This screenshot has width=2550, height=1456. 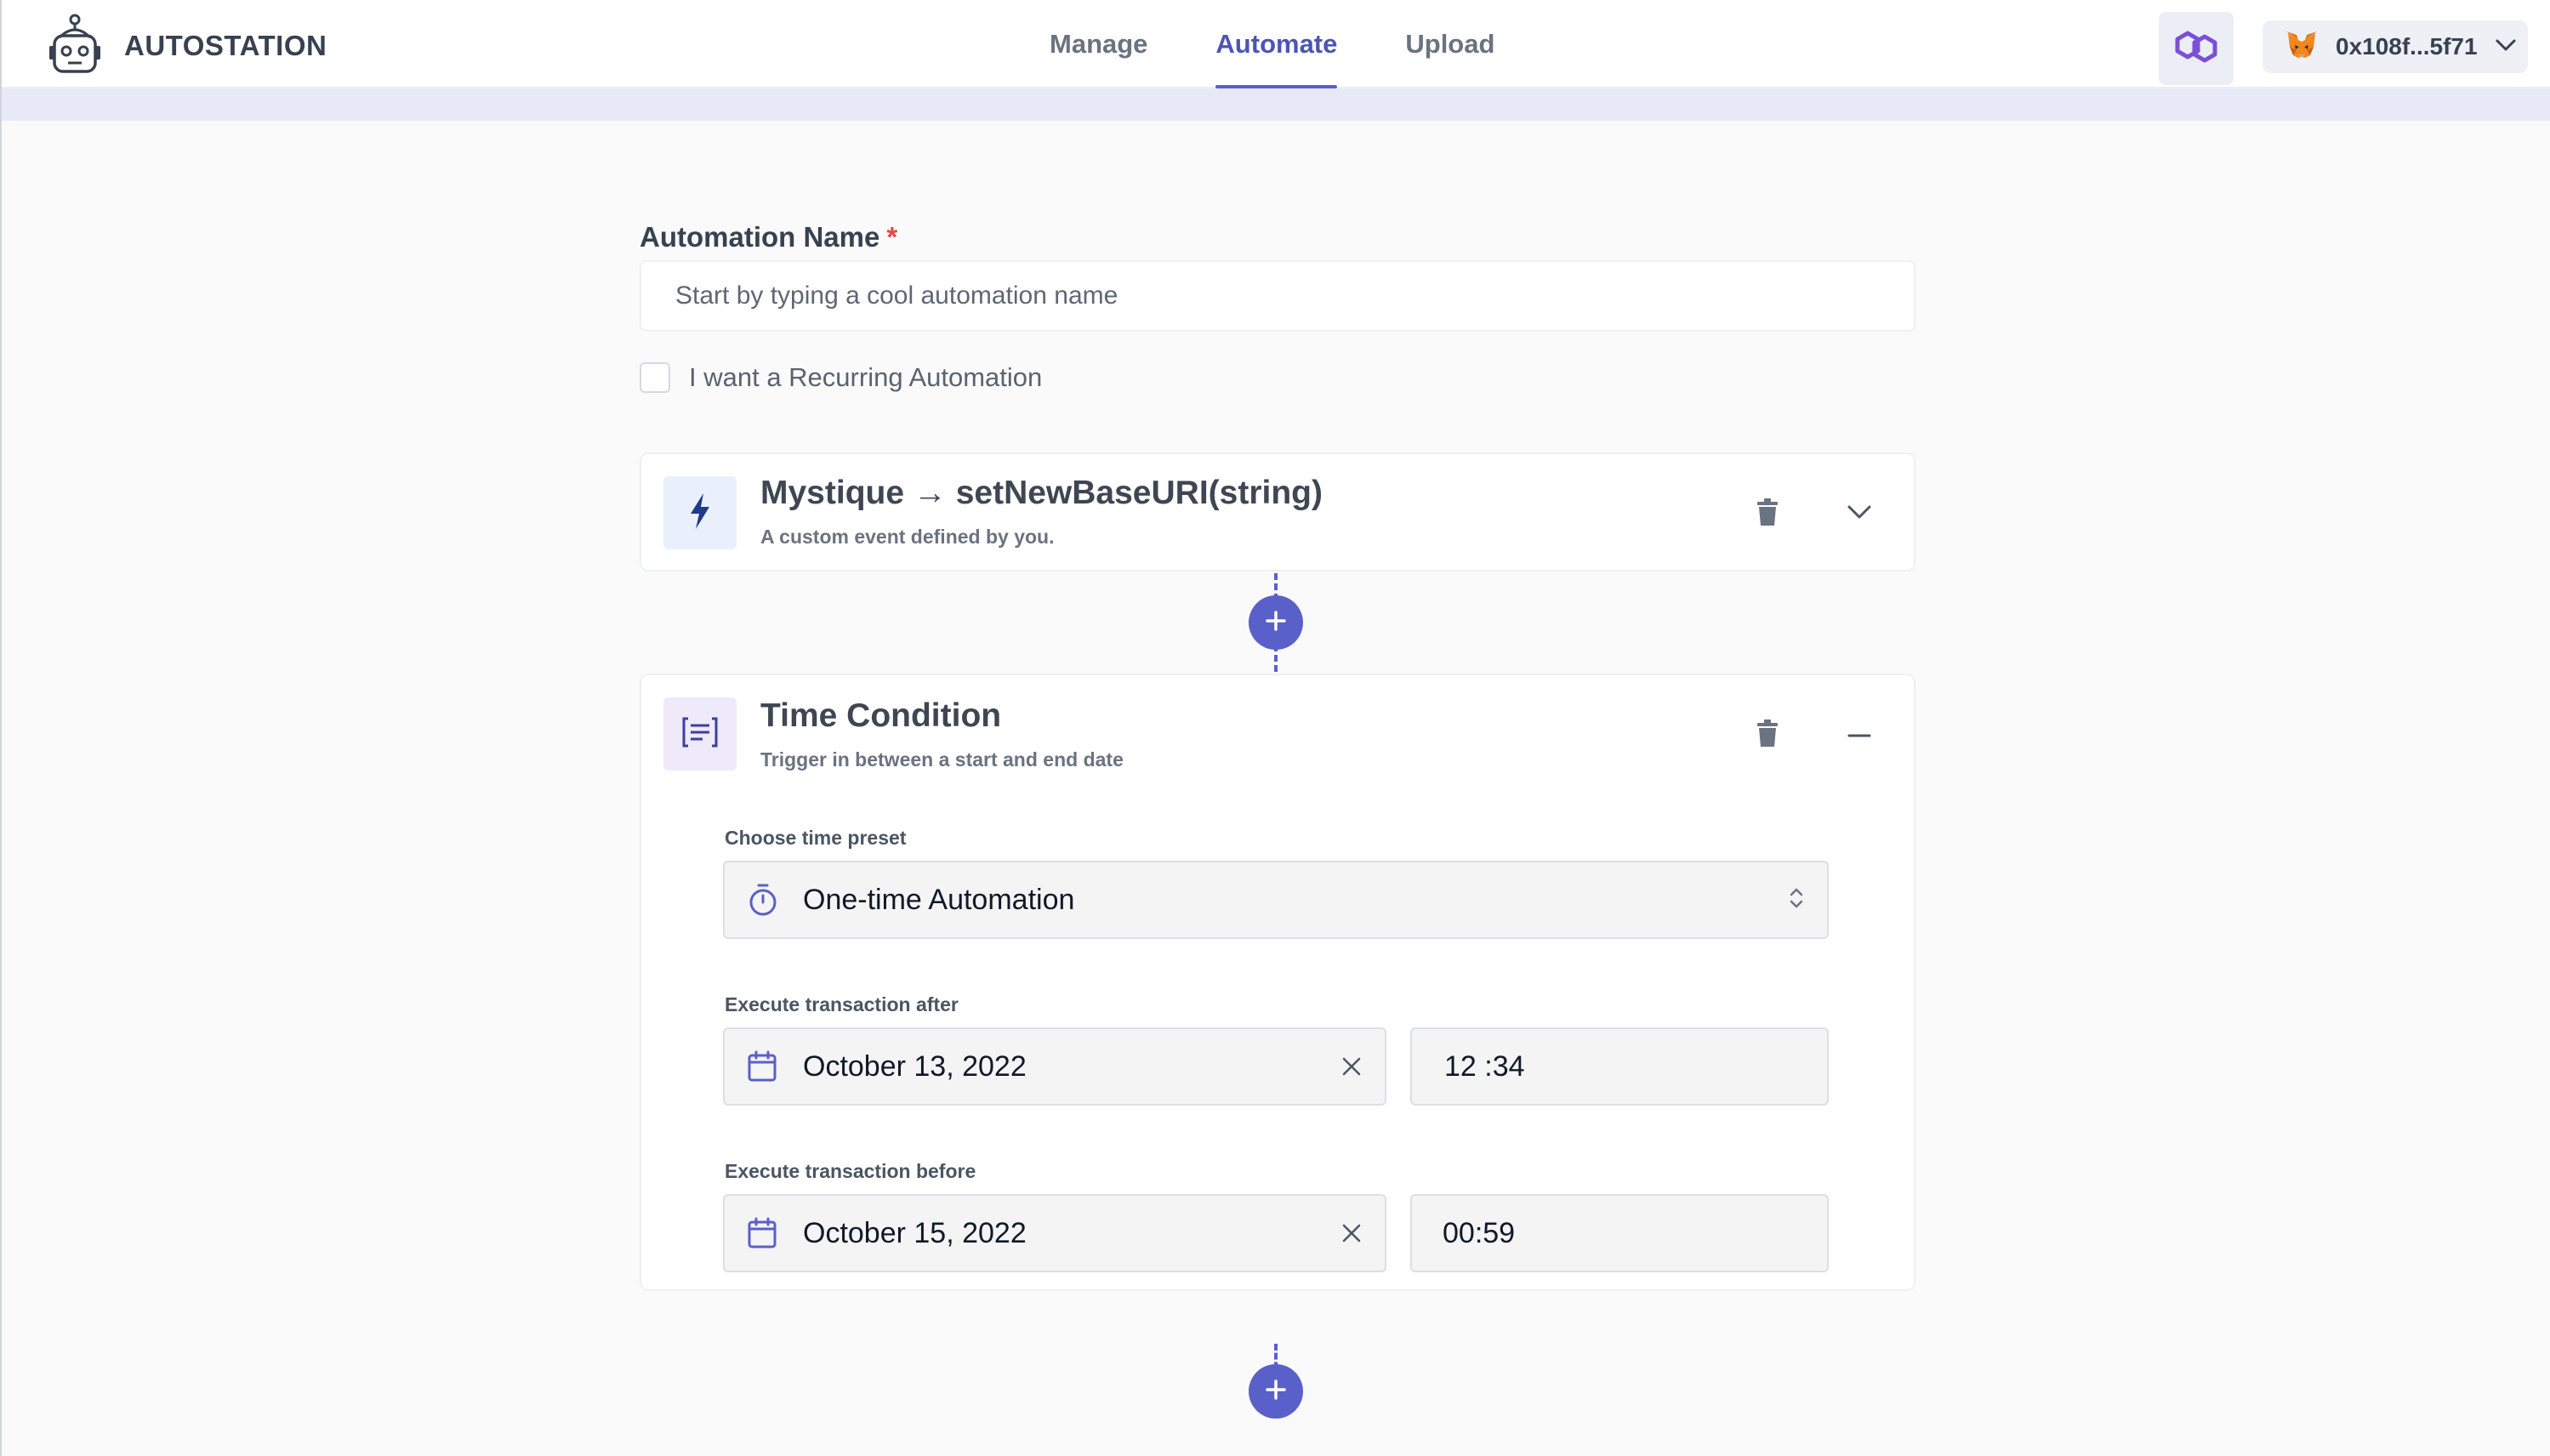 I want to click on recurring-label: I want a Recurring Automation, so click(x=866, y=377).